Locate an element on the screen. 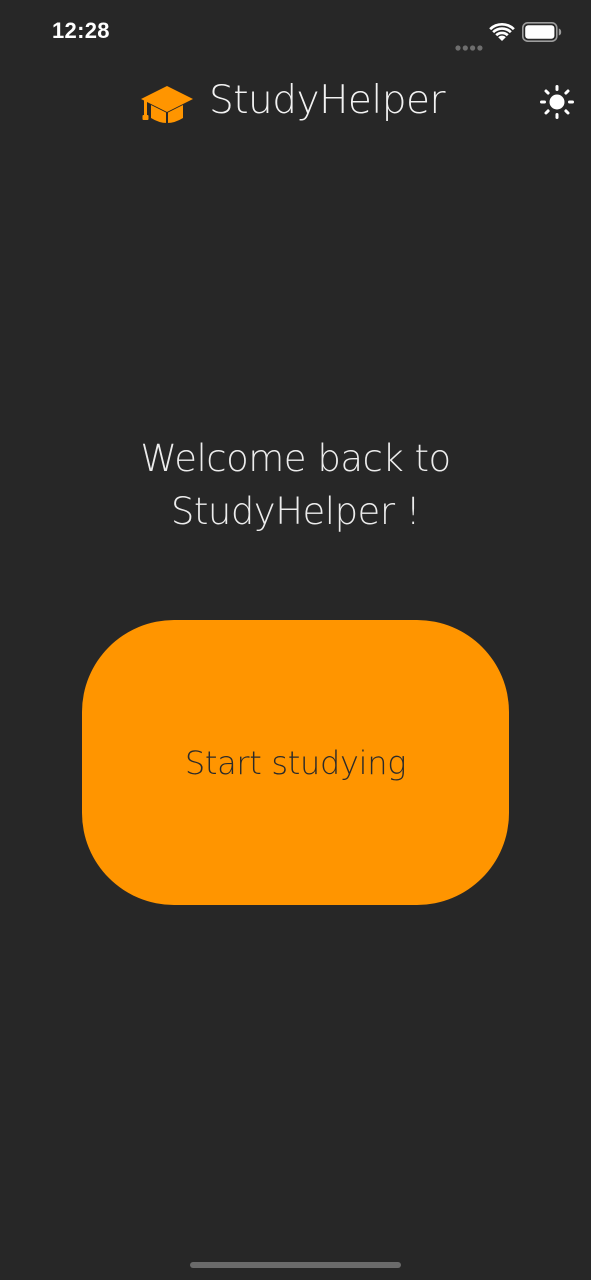  start-studying-label: Start studying is located at coordinates (295, 762).